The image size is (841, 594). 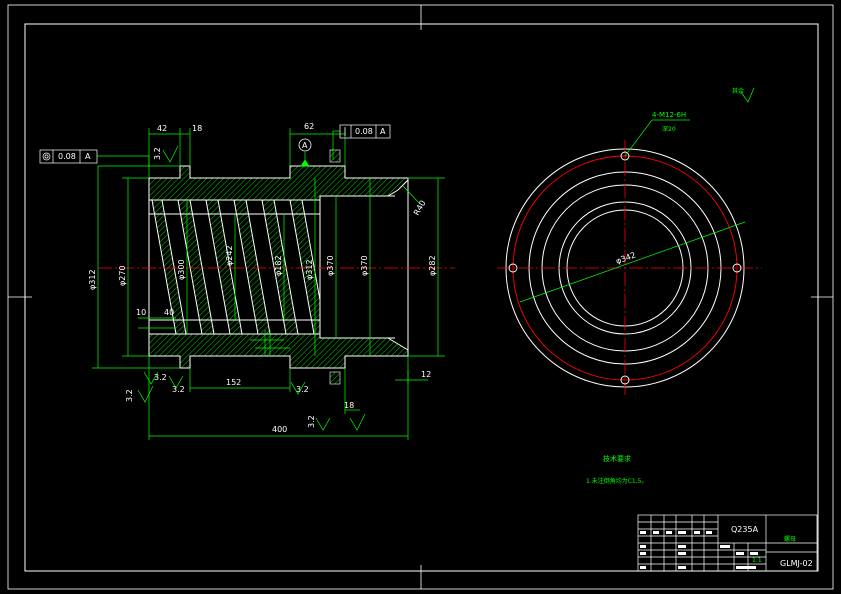 I want to click on tolerance-left-datum: A, so click(x=88, y=156).